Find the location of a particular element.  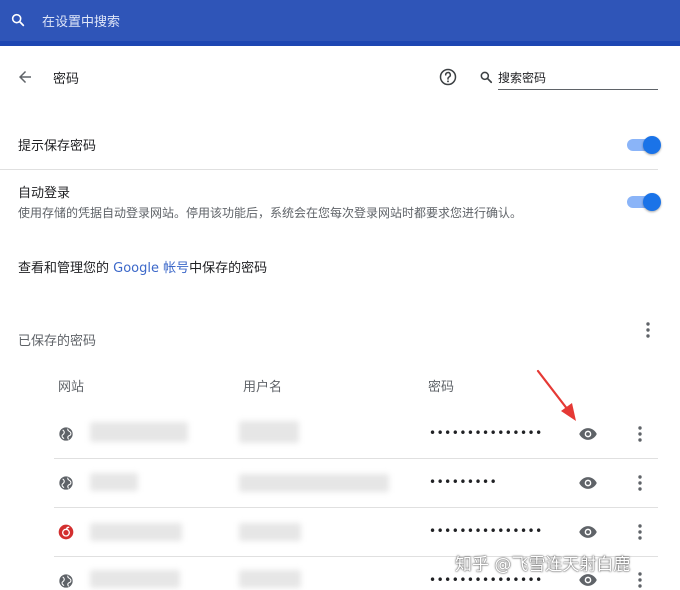

auto-signin-toggle is located at coordinates (644, 202).